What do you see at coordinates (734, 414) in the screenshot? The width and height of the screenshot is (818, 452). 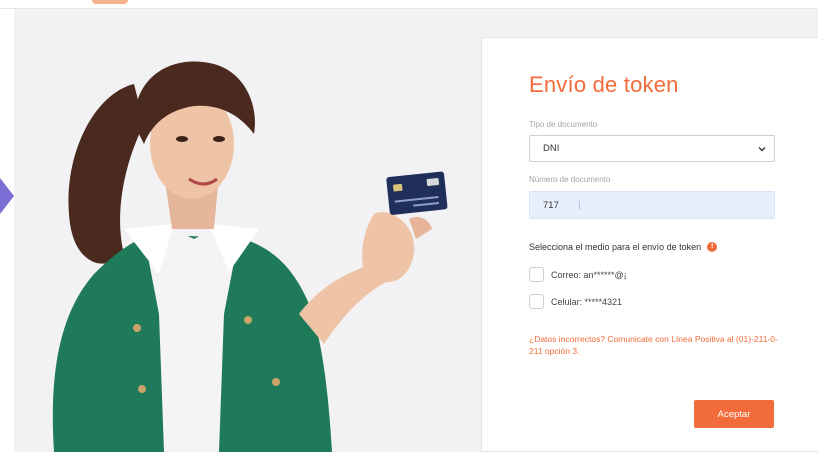 I see `accept-button: Aceptar` at bounding box center [734, 414].